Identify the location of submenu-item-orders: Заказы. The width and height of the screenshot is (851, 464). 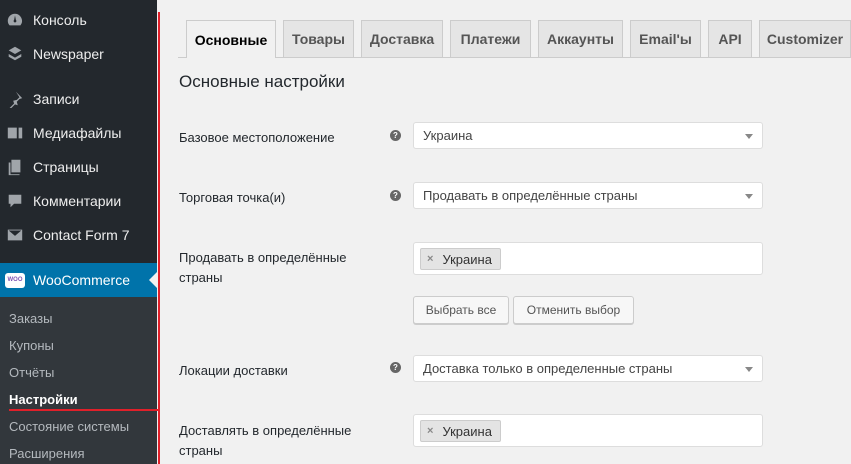
(30, 318).